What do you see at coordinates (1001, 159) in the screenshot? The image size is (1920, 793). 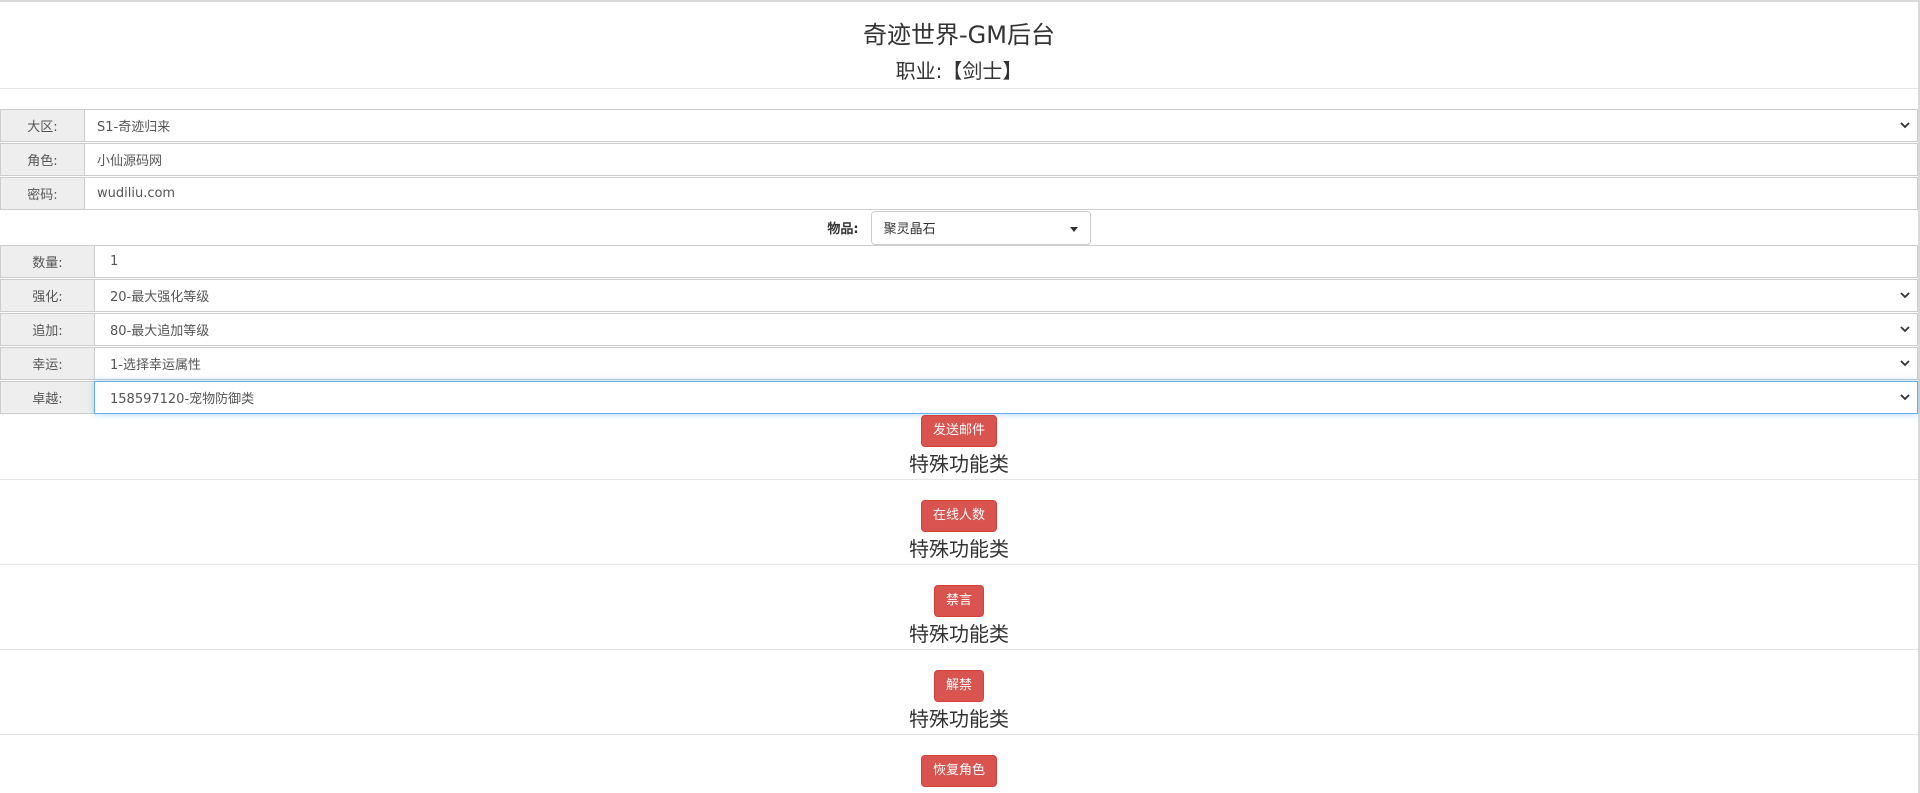 I see `role-input: 小仙源码网` at bounding box center [1001, 159].